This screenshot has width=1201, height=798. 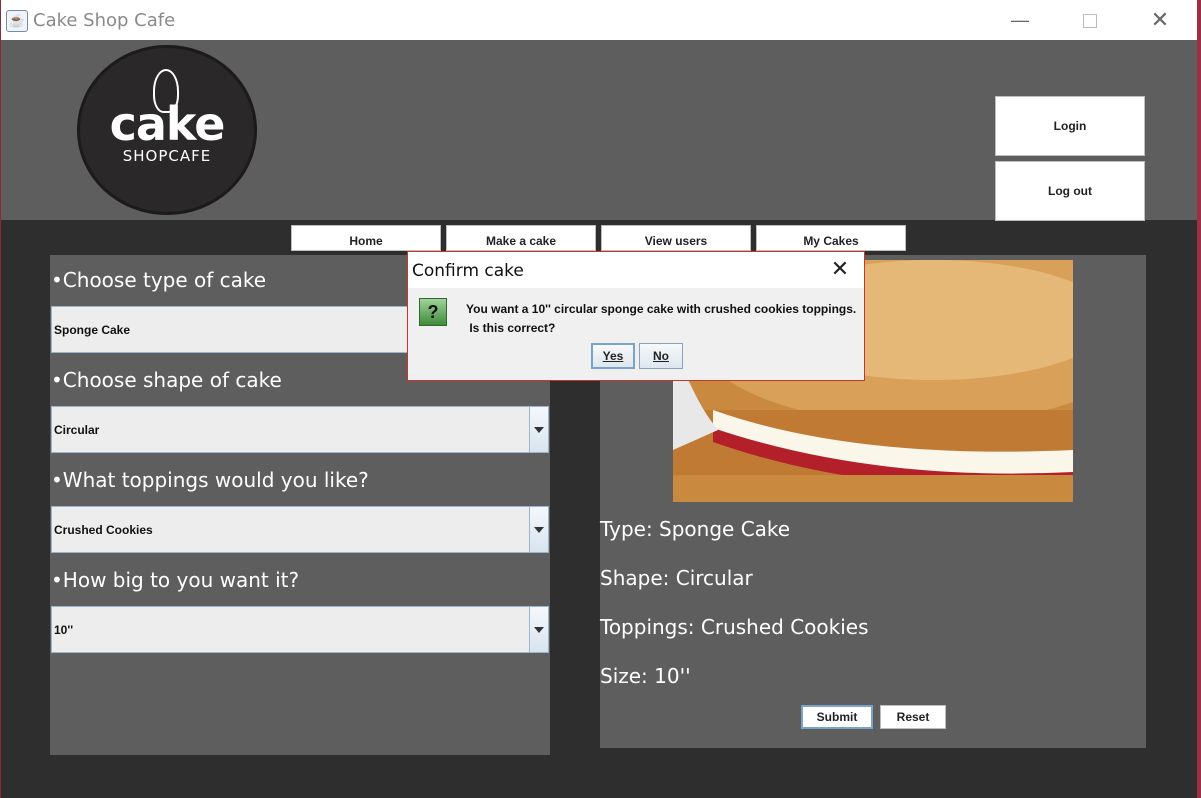 I want to click on logout-button: Log out, so click(x=1070, y=191).